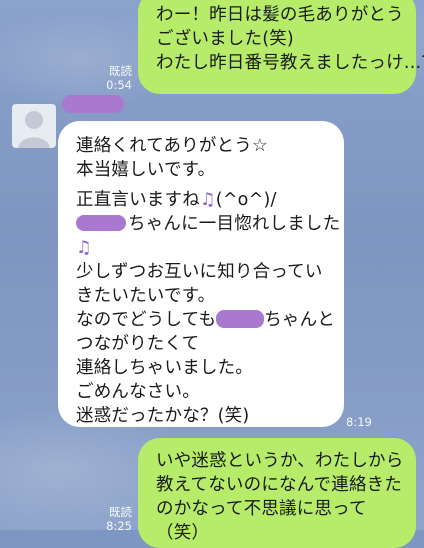 This screenshot has height=548, width=424. I want to click on message-time: 0:54, so click(119, 85).